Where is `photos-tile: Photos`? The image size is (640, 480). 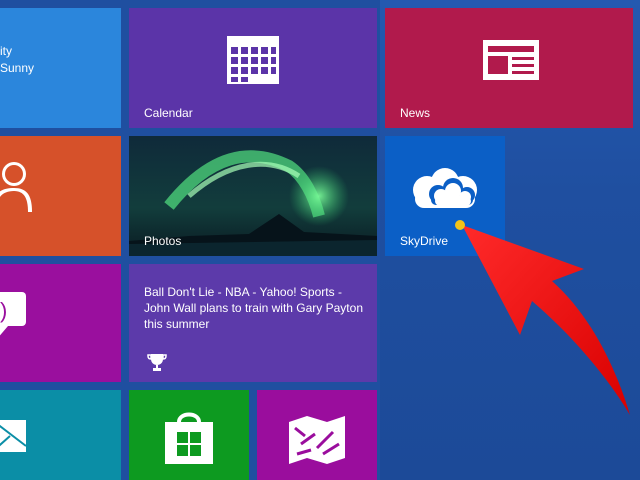
photos-tile: Photos is located at coordinates (253, 196).